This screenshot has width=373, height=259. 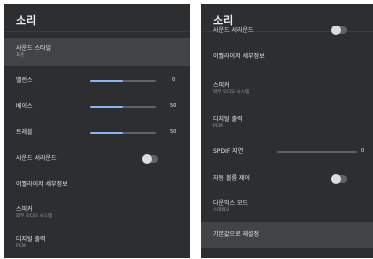 What do you see at coordinates (231, 178) in the screenshot?
I see `auto-volume-label: 자동 볼륨 제어` at bounding box center [231, 178].